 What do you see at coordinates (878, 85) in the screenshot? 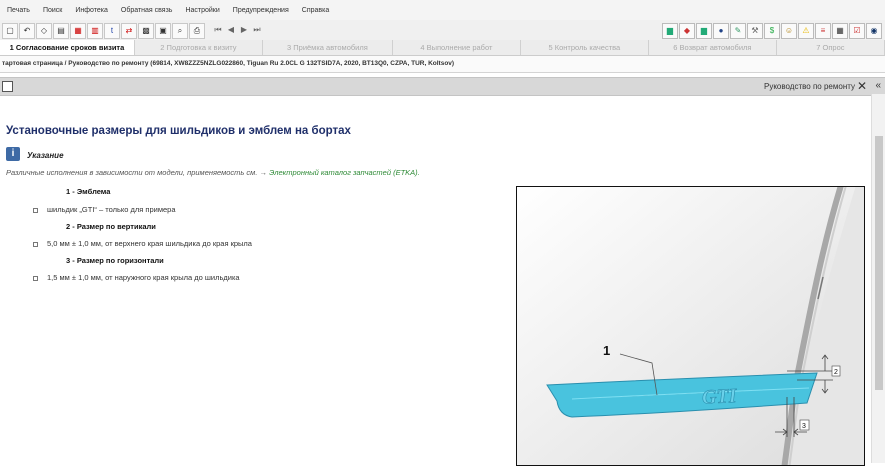
I see `collapse-icon: «` at bounding box center [878, 85].